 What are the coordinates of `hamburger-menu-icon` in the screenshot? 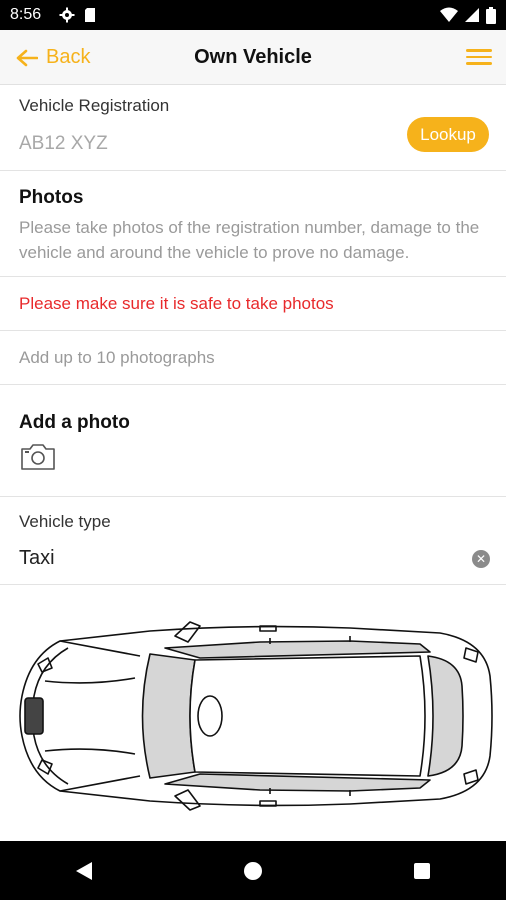 It's located at (479, 57).